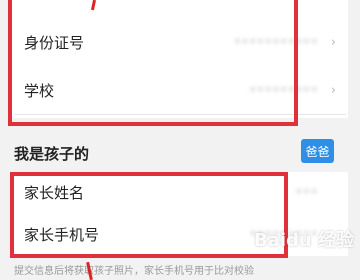 This screenshot has height=280, width=360. What do you see at coordinates (242, 238) in the screenshot?
I see `paw-logo-icon` at bounding box center [242, 238].